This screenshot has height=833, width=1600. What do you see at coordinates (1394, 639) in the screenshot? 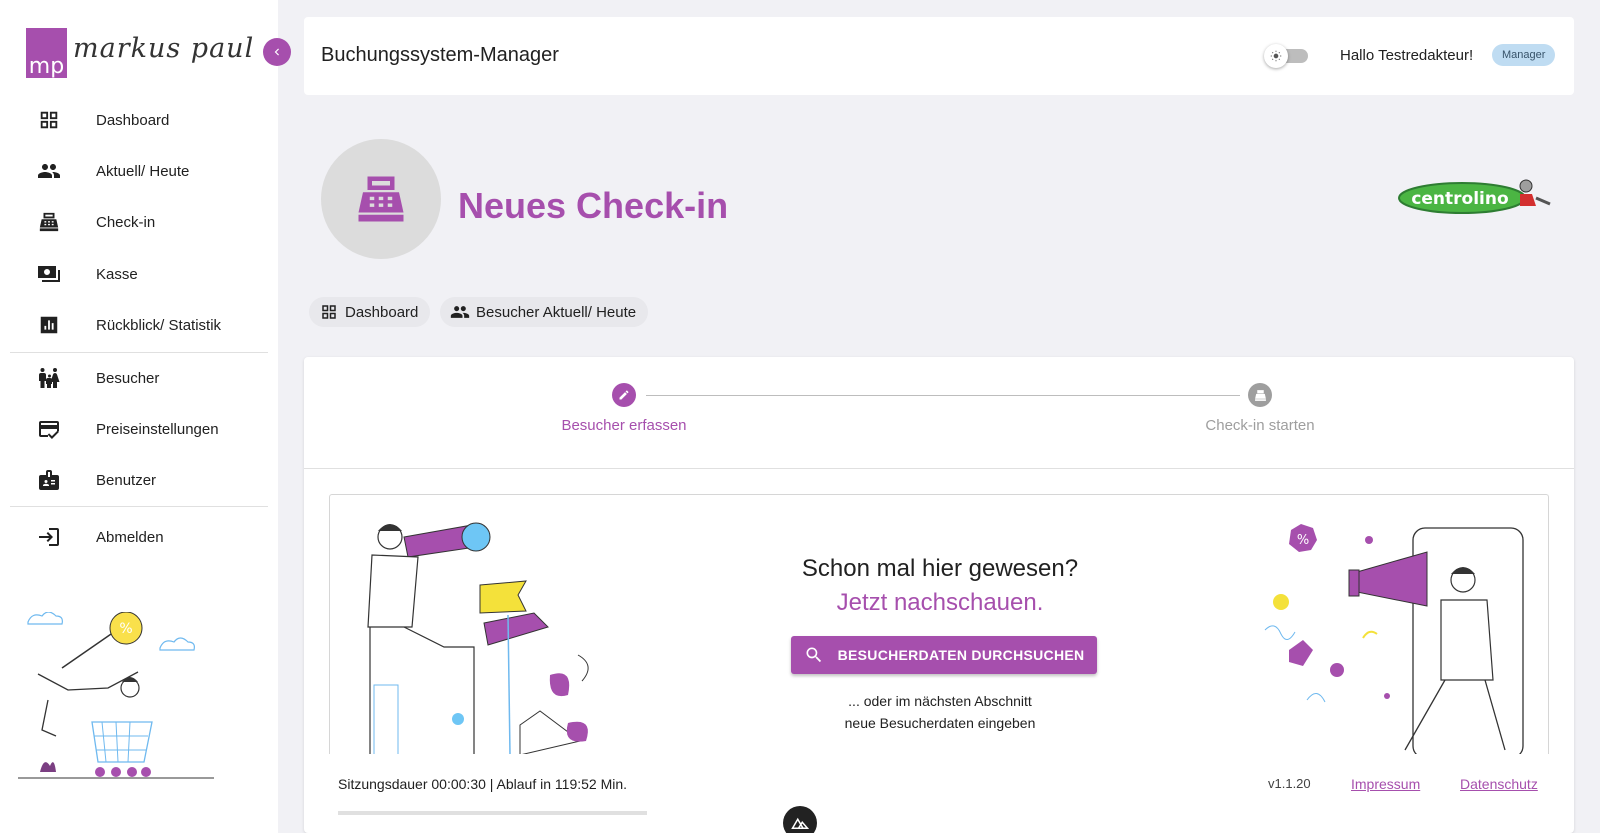
I see `megaphone-illustration: %` at bounding box center [1394, 639].